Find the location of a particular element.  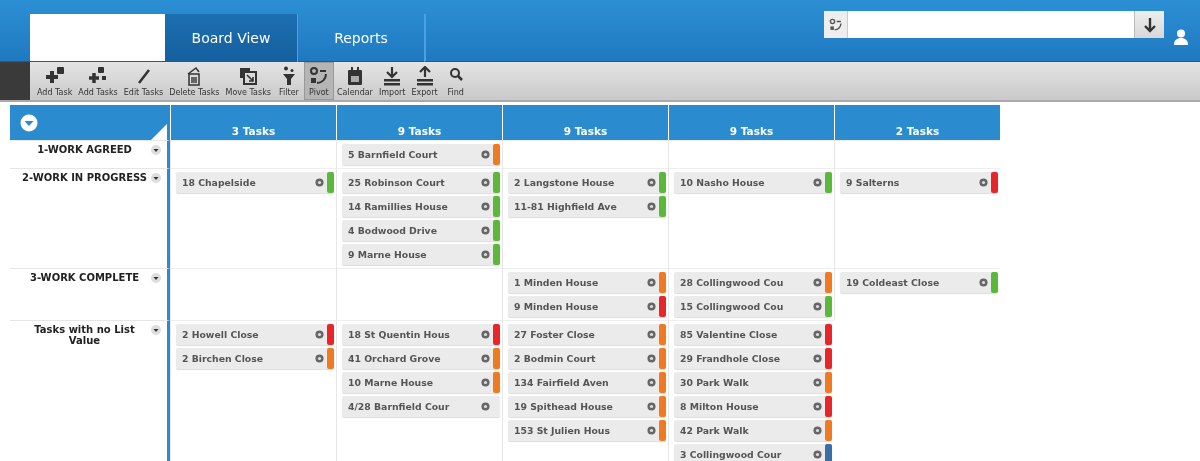

task-title: 153 St Julien Hous is located at coordinates (562, 430).